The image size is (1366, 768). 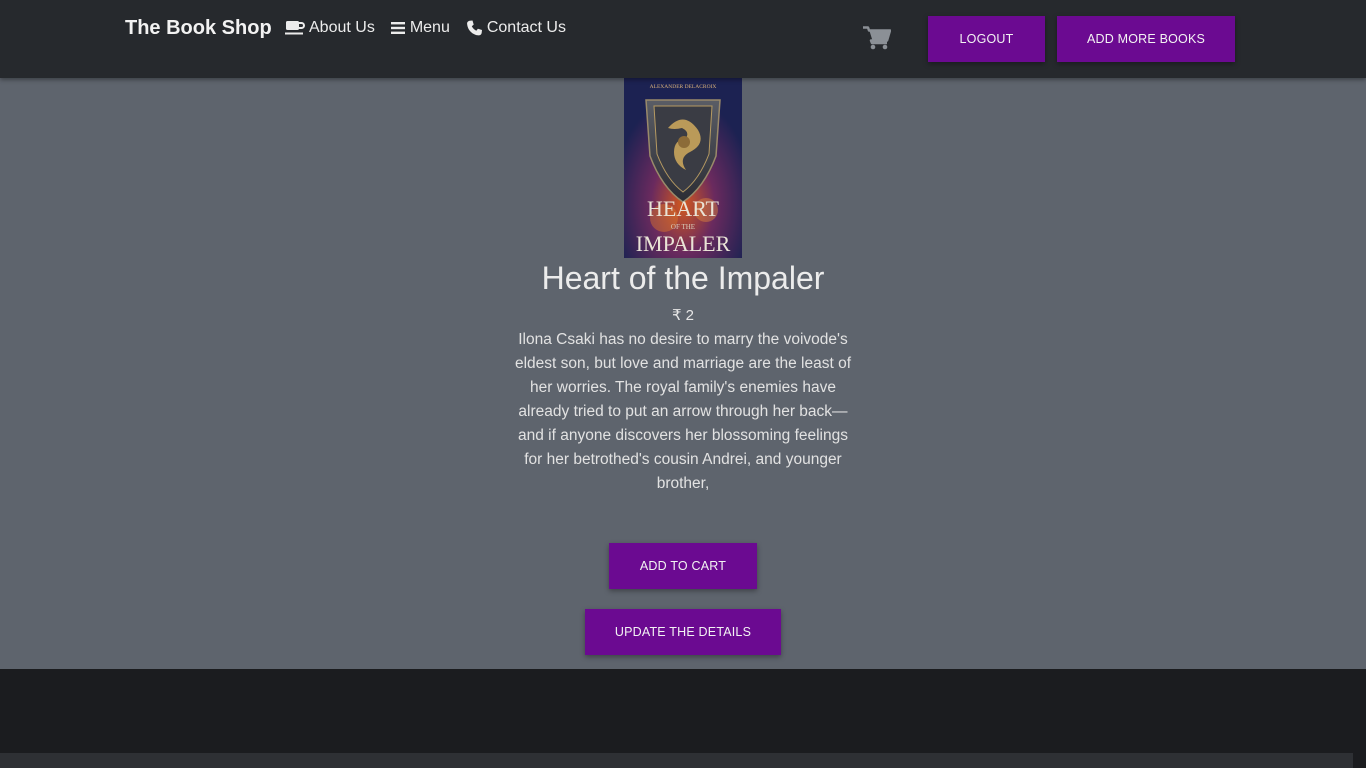 What do you see at coordinates (295, 28) in the screenshot?
I see `coffee-icon` at bounding box center [295, 28].